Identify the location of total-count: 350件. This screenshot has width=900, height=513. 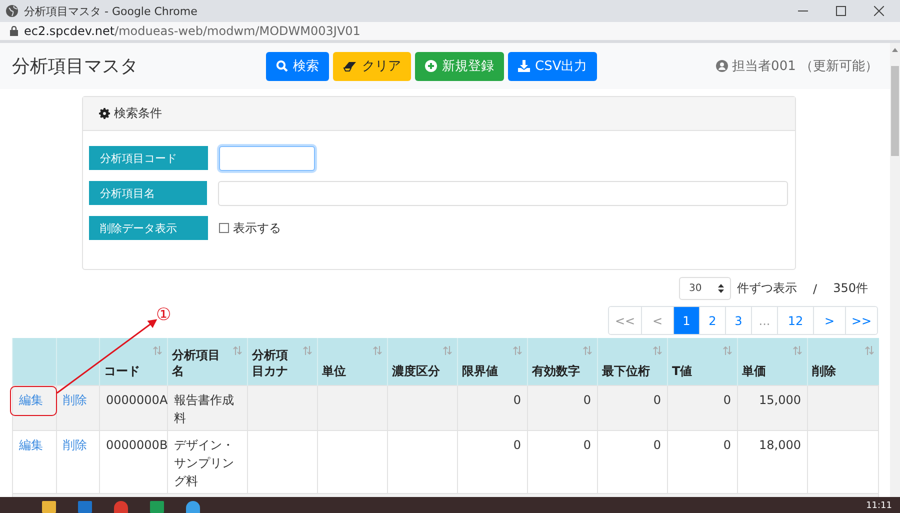
(850, 288).